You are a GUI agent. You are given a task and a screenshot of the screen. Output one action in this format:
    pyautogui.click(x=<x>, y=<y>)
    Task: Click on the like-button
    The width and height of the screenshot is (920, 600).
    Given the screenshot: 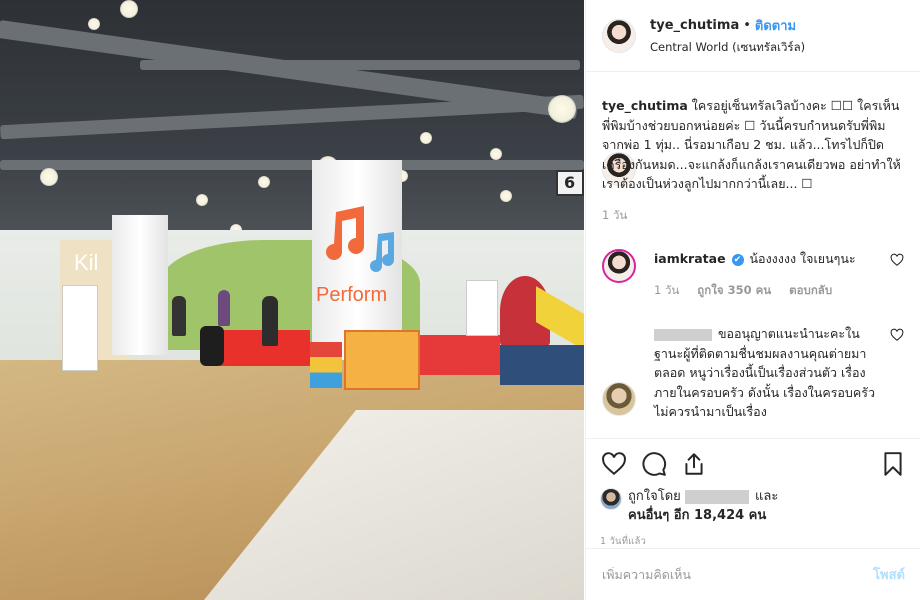 What is the action you would take?
    pyautogui.click(x=614, y=464)
    